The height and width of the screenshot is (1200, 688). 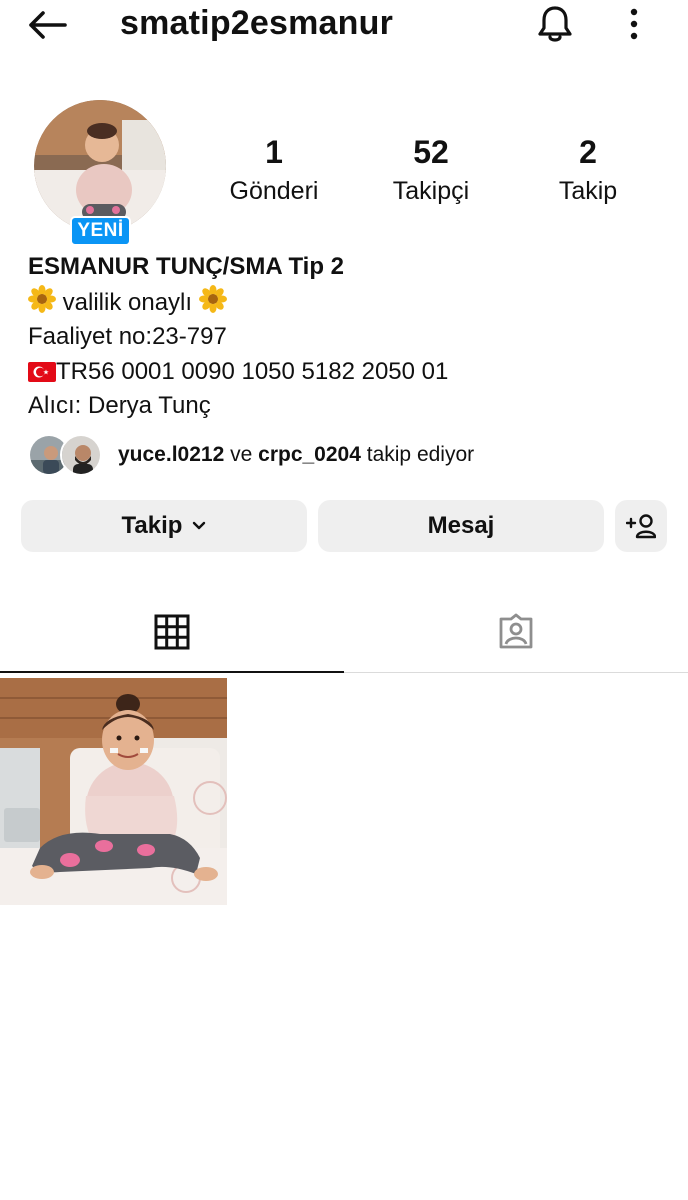 I want to click on followed-by-row: yuce.l0212 ve crpc_0204 takip ediyor, so click(x=348, y=455).